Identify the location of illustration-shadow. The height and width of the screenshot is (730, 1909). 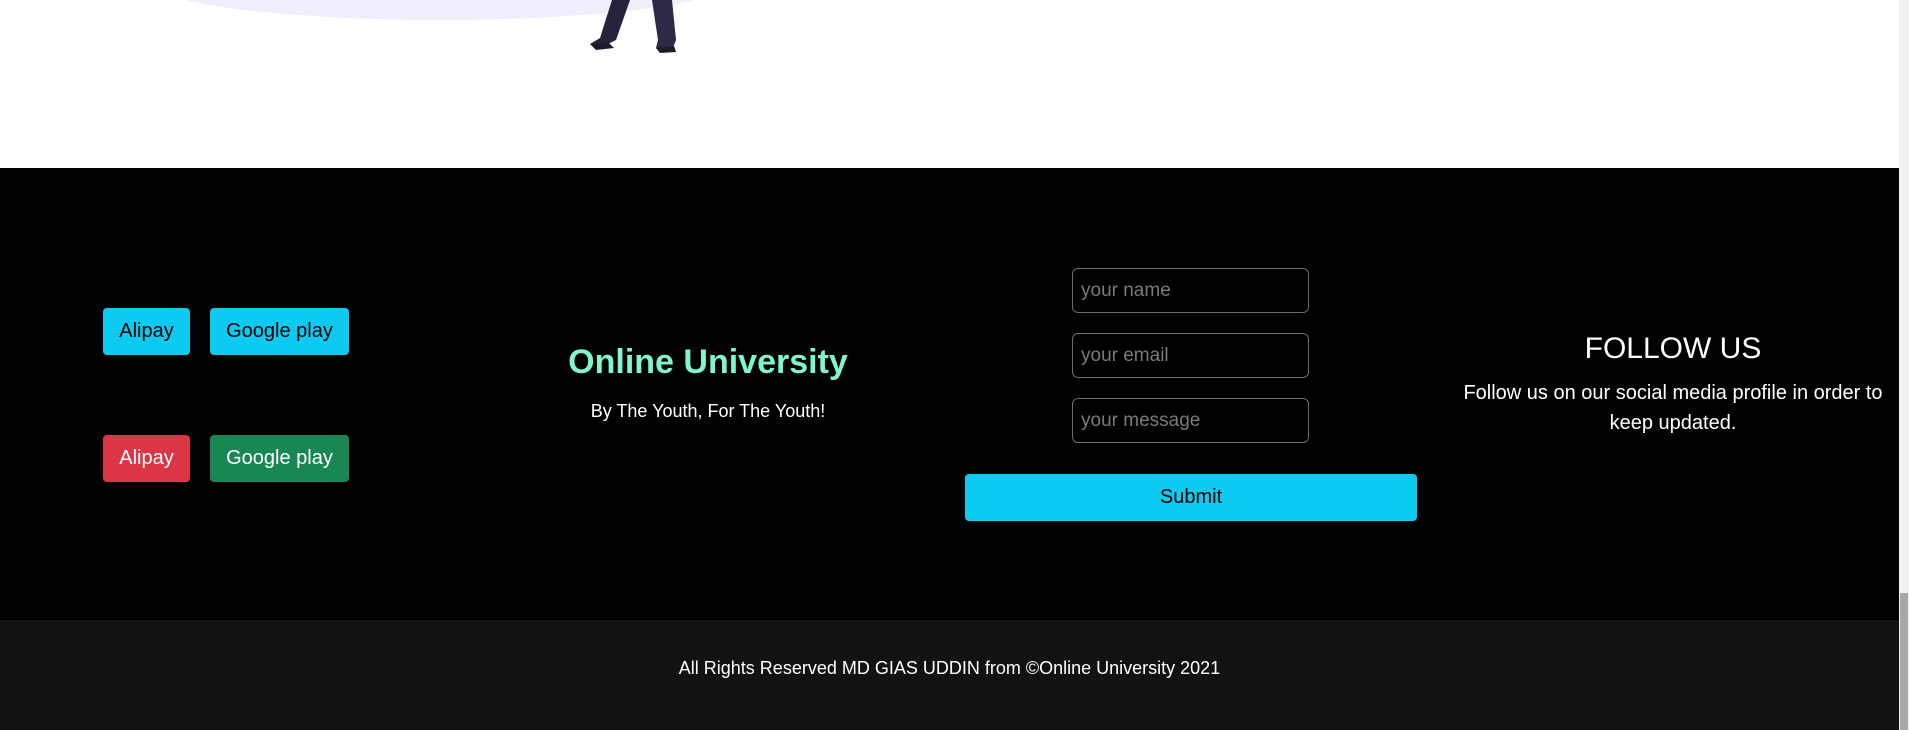
(440, 10).